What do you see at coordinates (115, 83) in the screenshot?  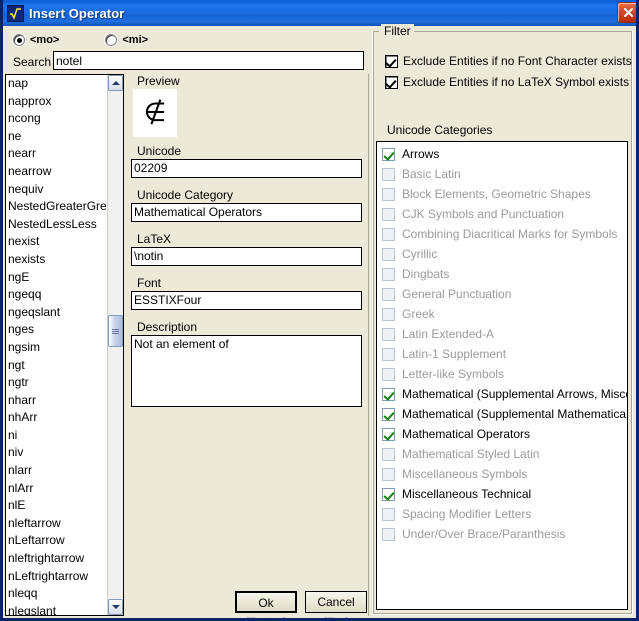 I see `scroll-up-arrow-icon` at bounding box center [115, 83].